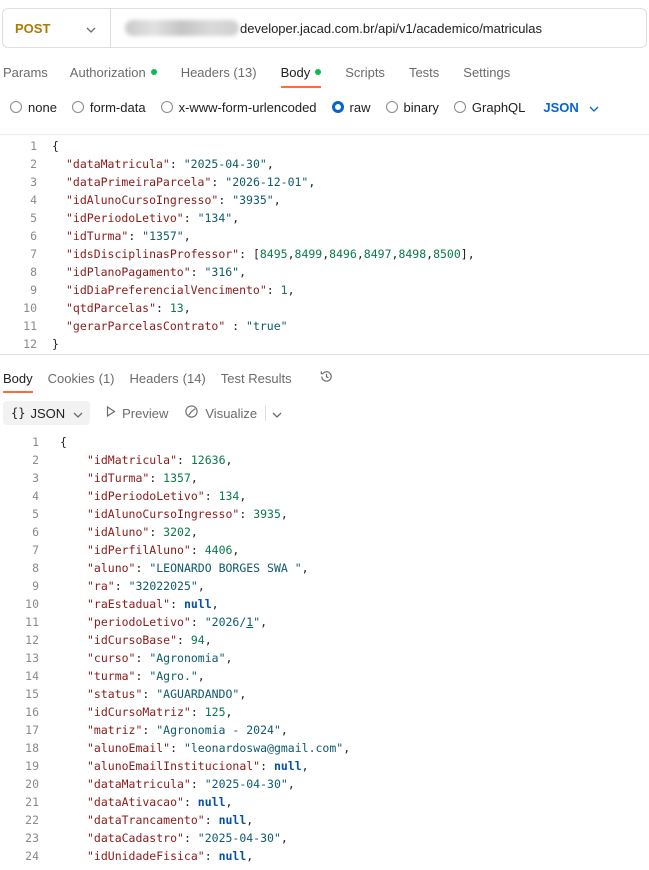 This screenshot has width=649, height=870. I want to click on line-number: 3, so click(35, 478).